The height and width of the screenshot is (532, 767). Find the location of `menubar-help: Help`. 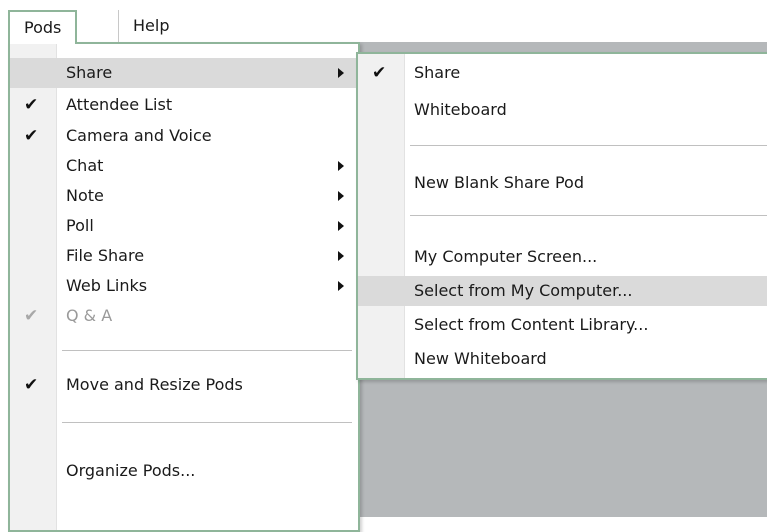

menubar-help: Help is located at coordinates (150, 27).